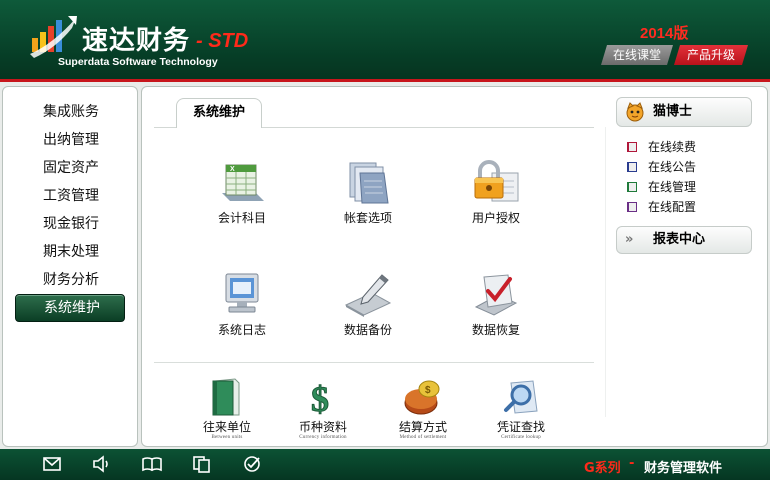 This screenshot has height=480, width=770. What do you see at coordinates (252, 464) in the screenshot?
I see `check-circle-icon` at bounding box center [252, 464].